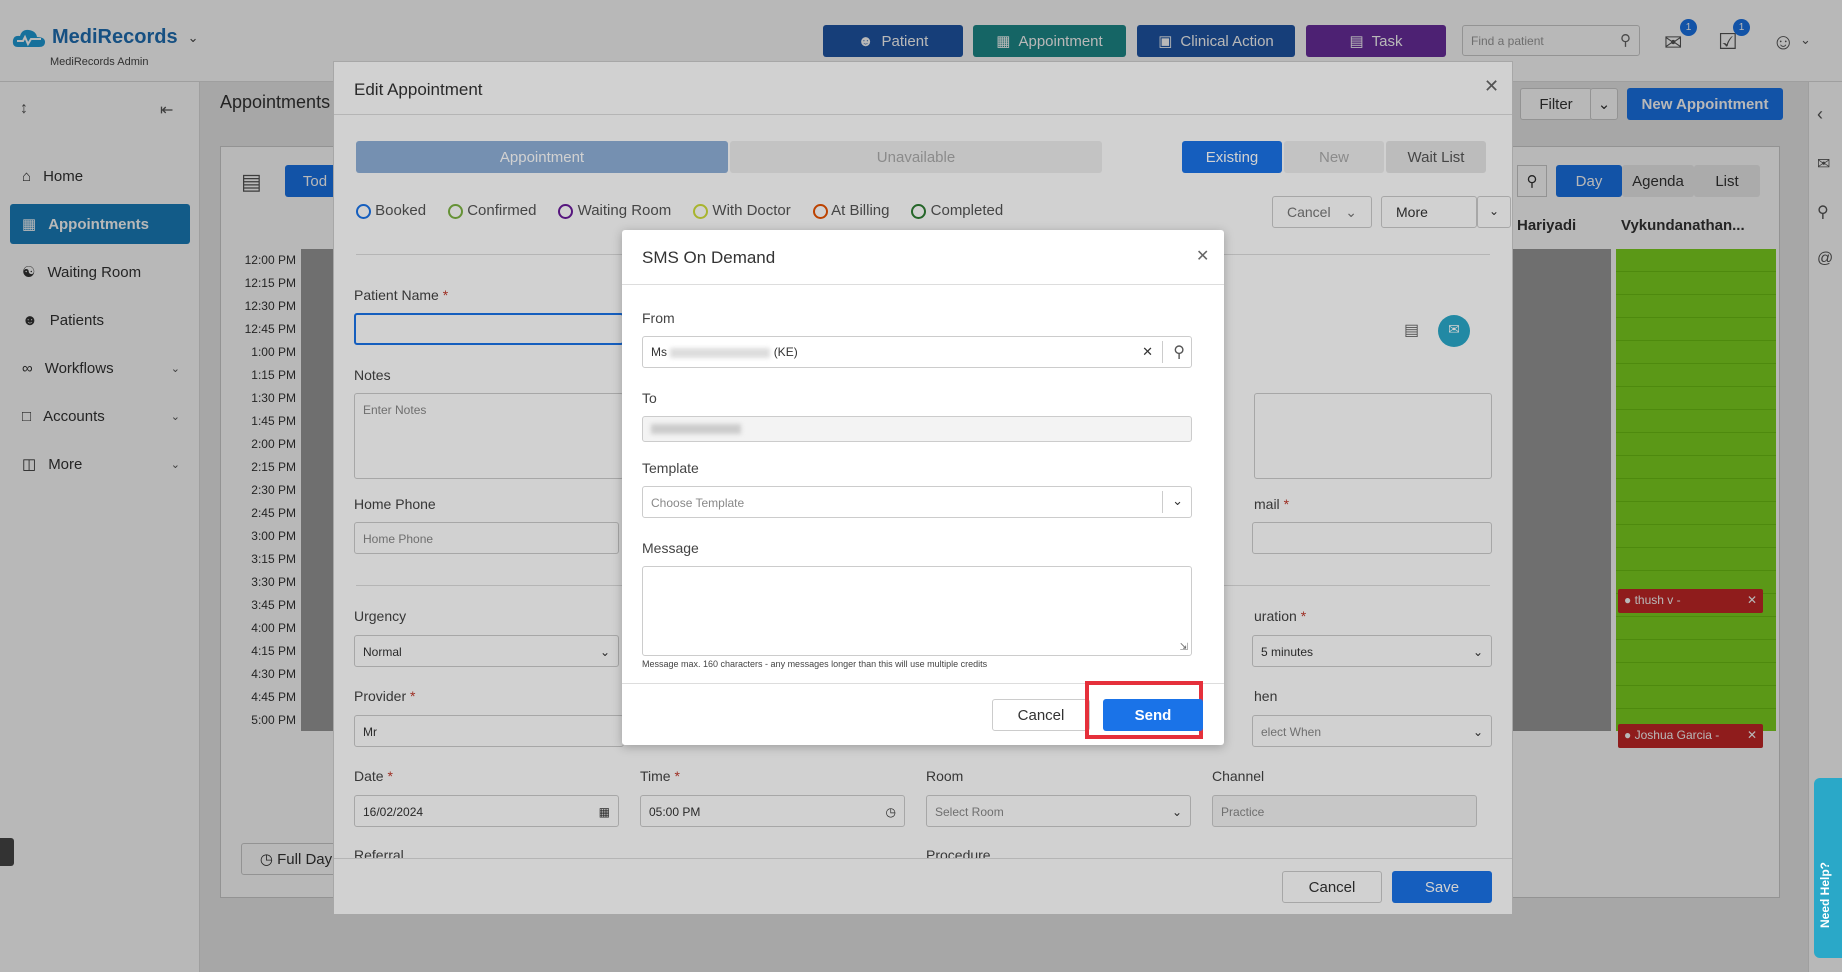  I want to click on from-prefix: Ms, so click(659, 352).